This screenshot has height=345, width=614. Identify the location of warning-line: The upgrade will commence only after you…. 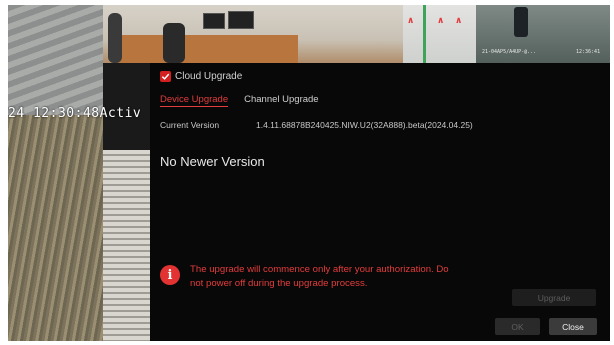
(319, 269).